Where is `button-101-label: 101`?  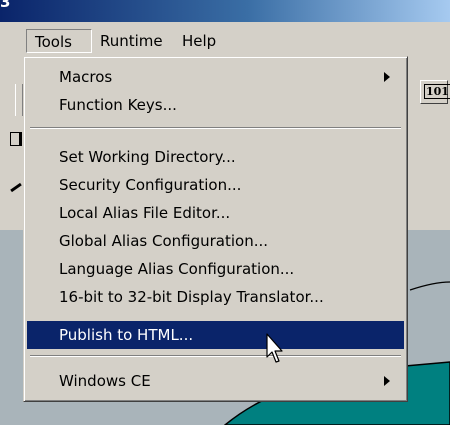 button-101-label: 101 is located at coordinates (437, 91).